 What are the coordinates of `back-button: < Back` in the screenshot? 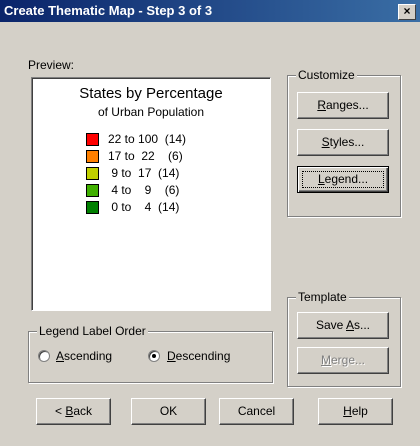 It's located at (73, 411).